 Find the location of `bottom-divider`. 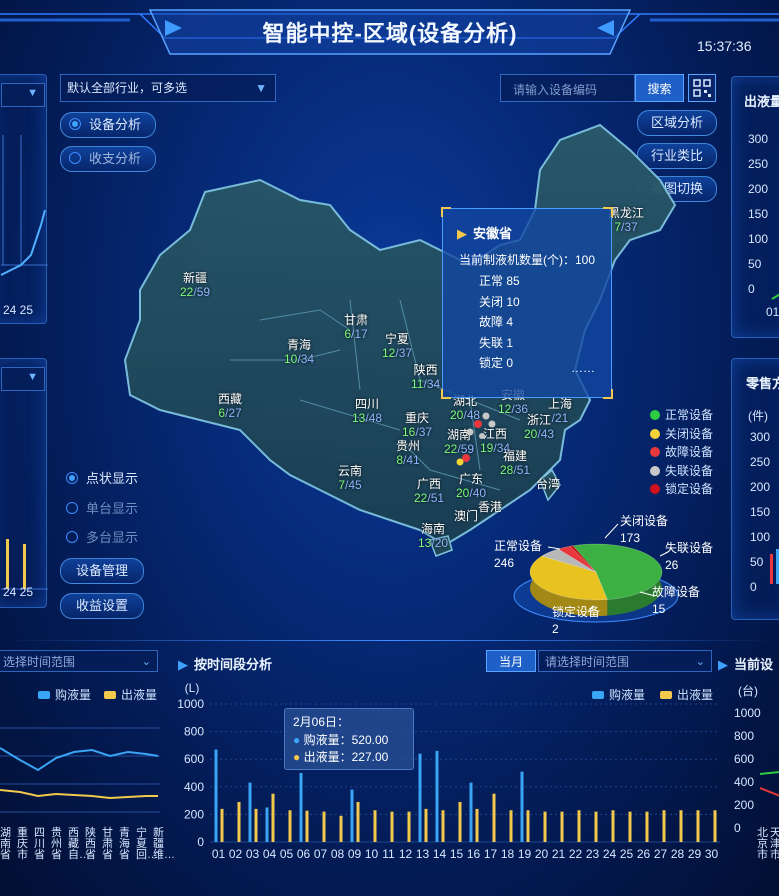

bottom-divider is located at coordinates (389, 640).